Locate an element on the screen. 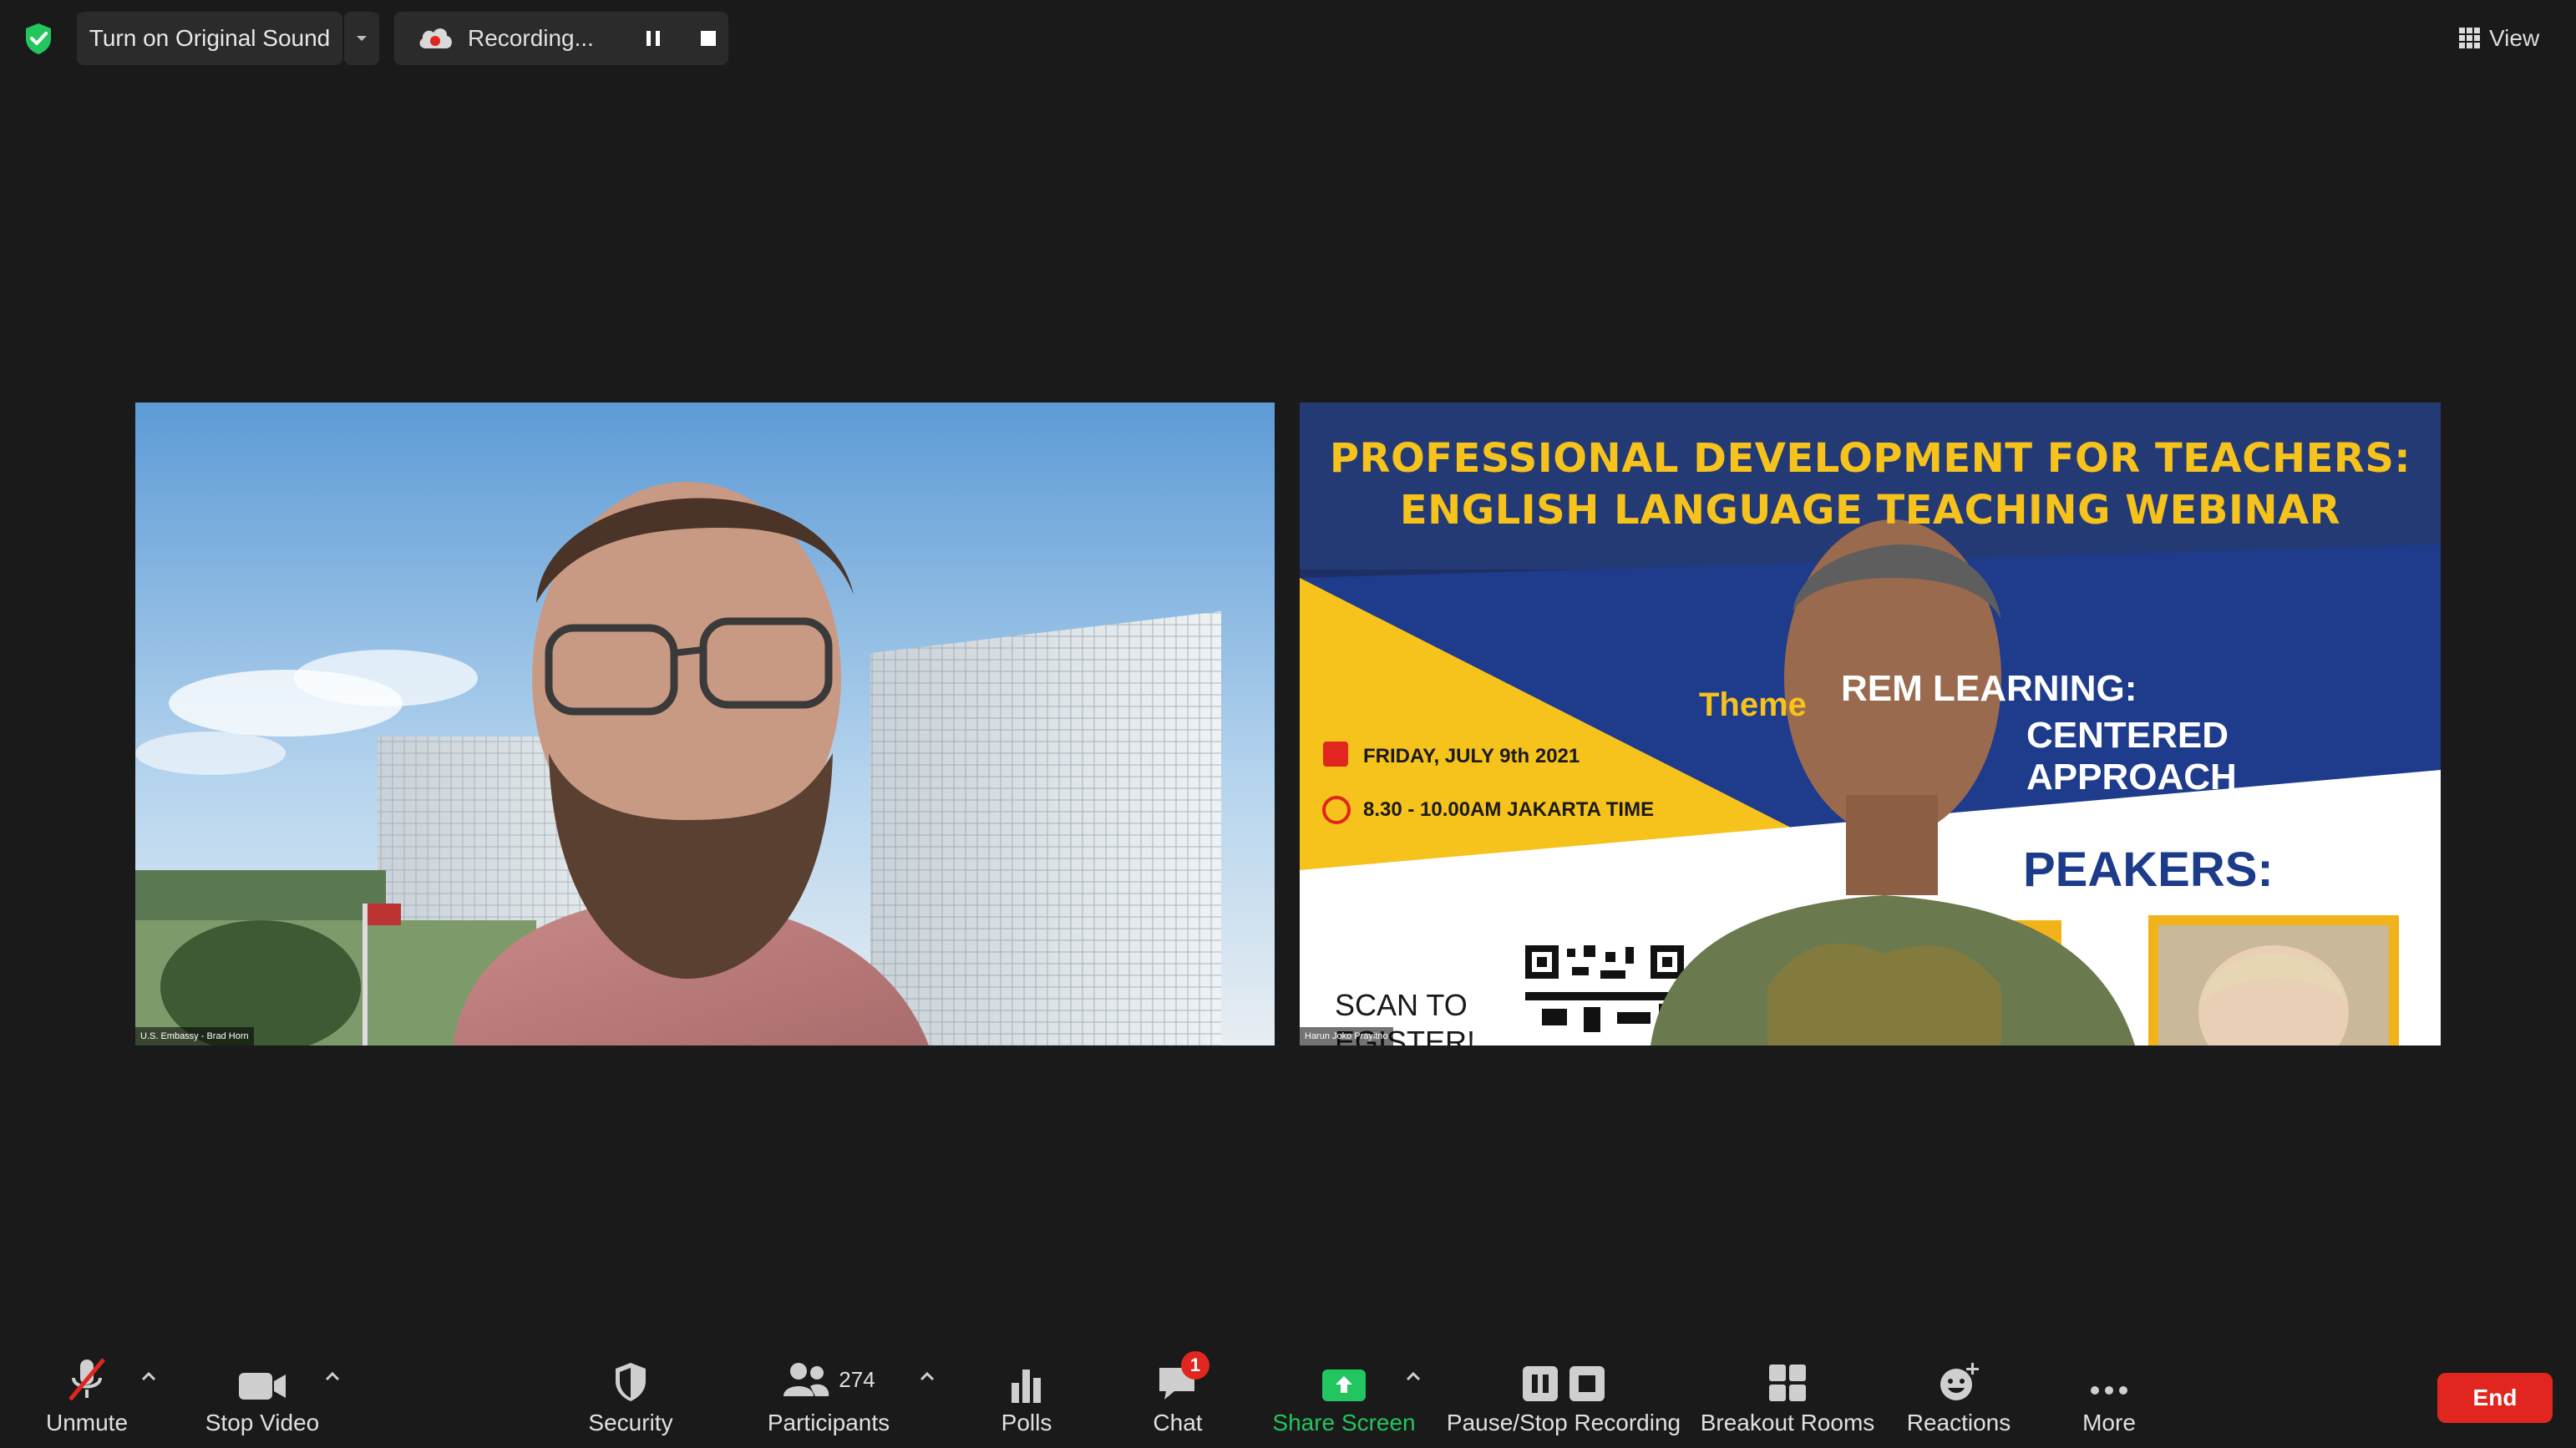 This screenshot has width=2576, height=1448. grid-view-icon is located at coordinates (2469, 38).